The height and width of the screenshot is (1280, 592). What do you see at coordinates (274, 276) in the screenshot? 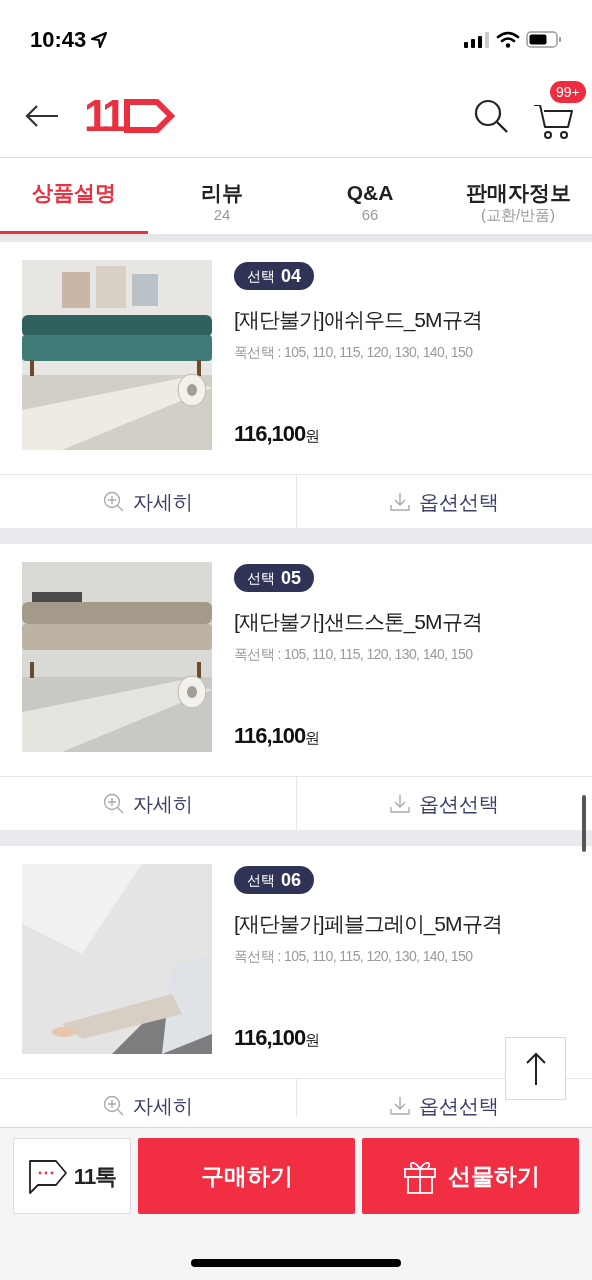
I see `option-number-badge: 선택 04` at bounding box center [274, 276].